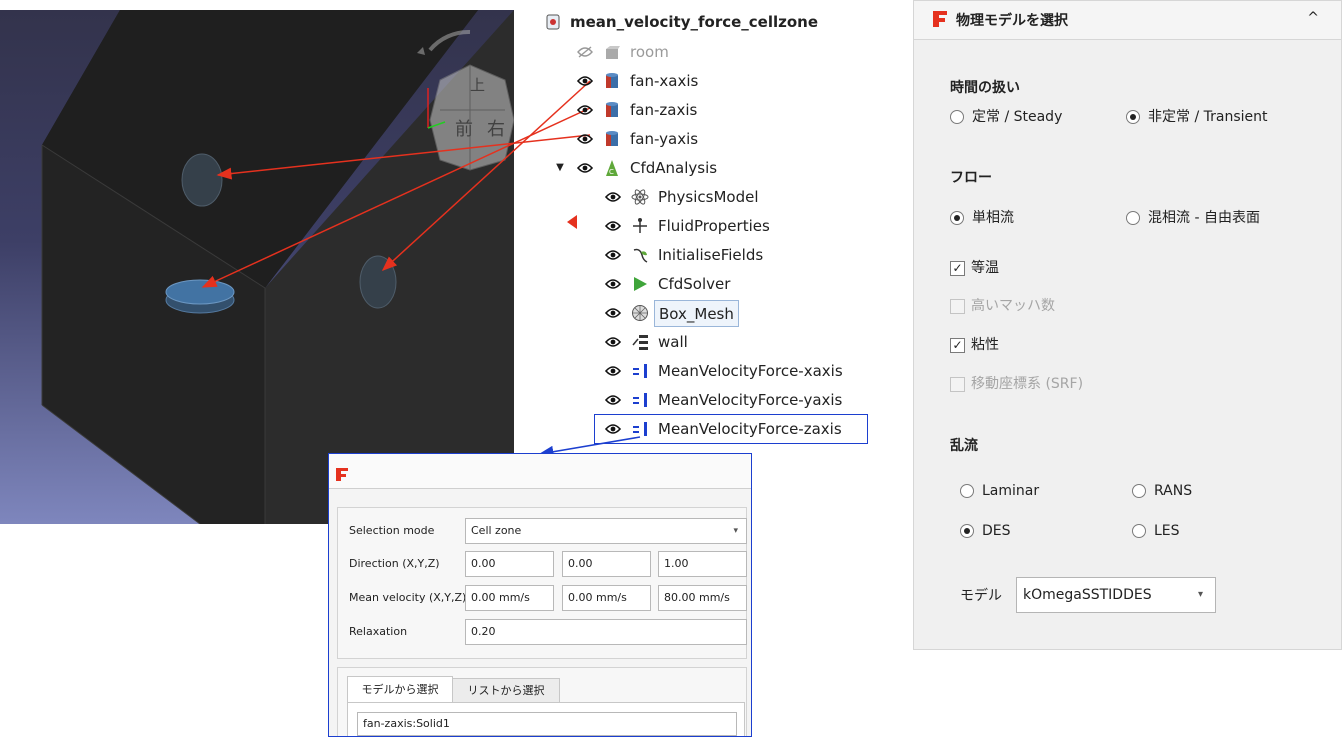 The height and width of the screenshot is (754, 1342). Describe the element at coordinates (710, 52) in the screenshot. I see `tree-item-room: room` at that location.